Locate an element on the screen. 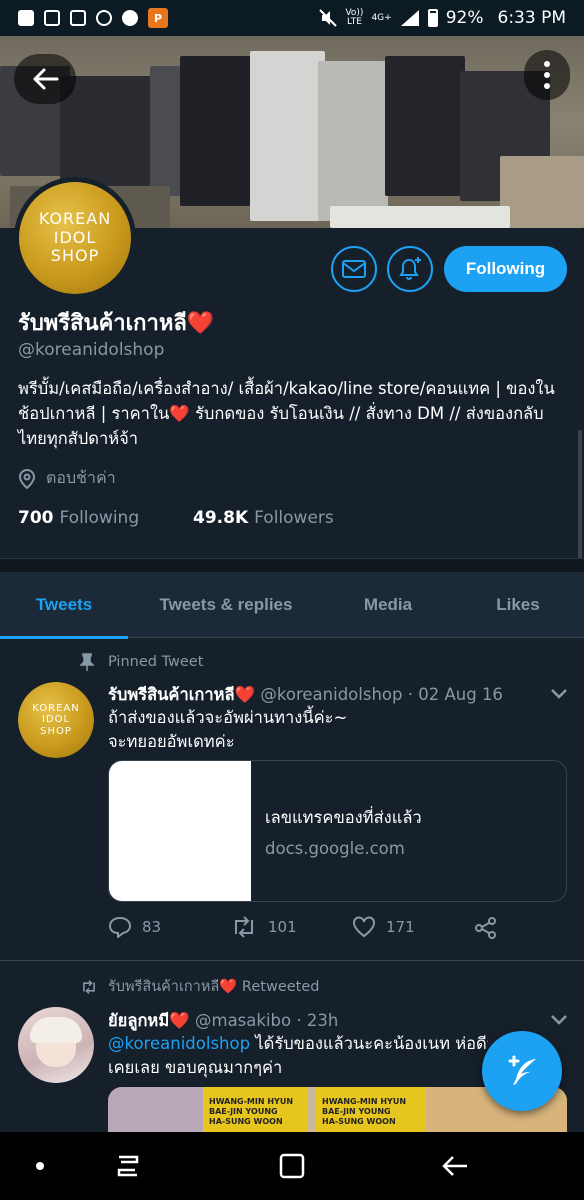 Image resolution: width=584 pixels, height=1200 pixels. system-navigation-bar is located at coordinates (292, 1166).